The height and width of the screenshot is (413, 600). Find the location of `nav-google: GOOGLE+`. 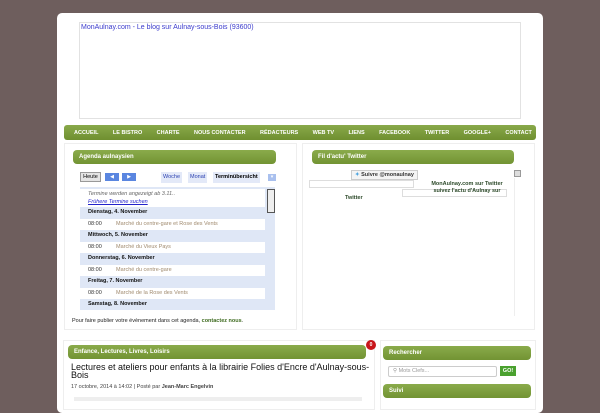

nav-google: GOOGLE+ is located at coordinates (477, 133).